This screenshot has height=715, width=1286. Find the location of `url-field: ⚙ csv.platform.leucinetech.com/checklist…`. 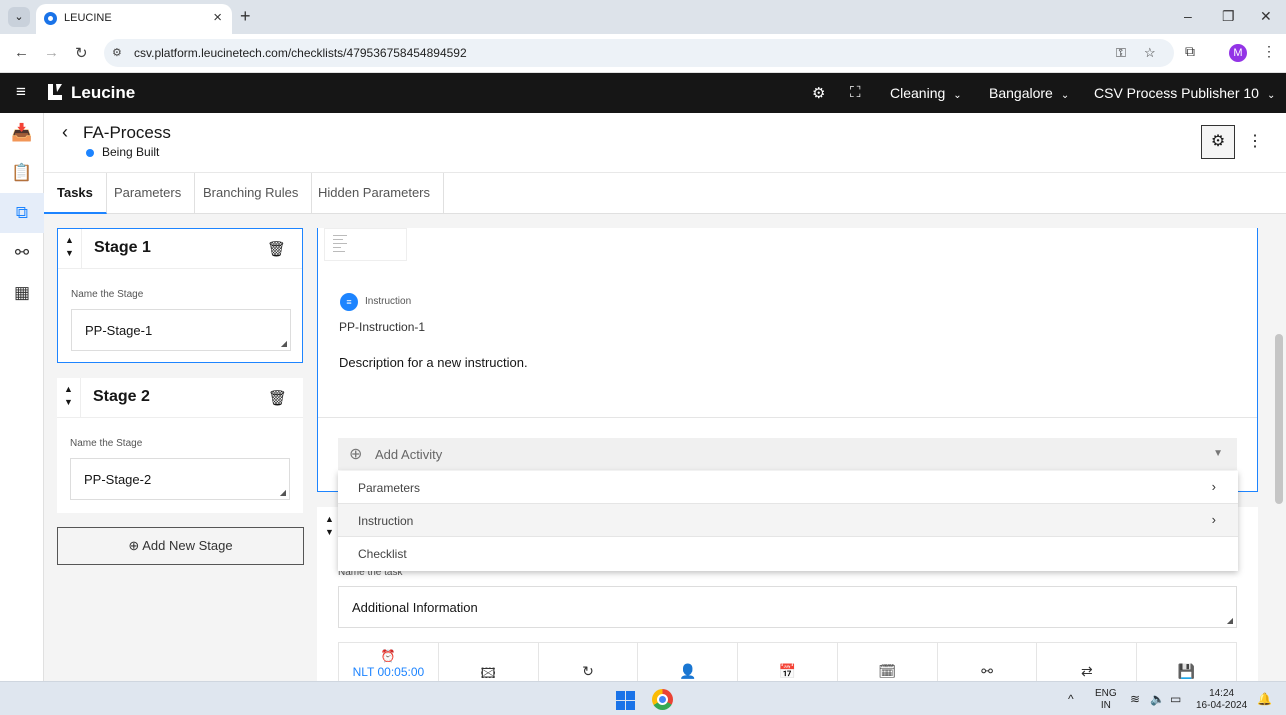

url-field: ⚙ csv.platform.leucinetech.com/checklist… is located at coordinates (639, 53).